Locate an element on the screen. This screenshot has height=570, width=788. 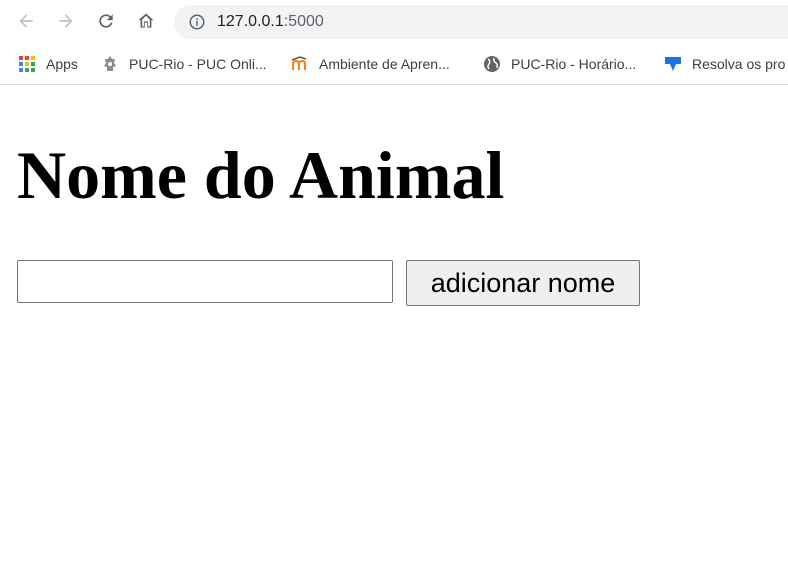
forward-button is located at coordinates (66, 21).